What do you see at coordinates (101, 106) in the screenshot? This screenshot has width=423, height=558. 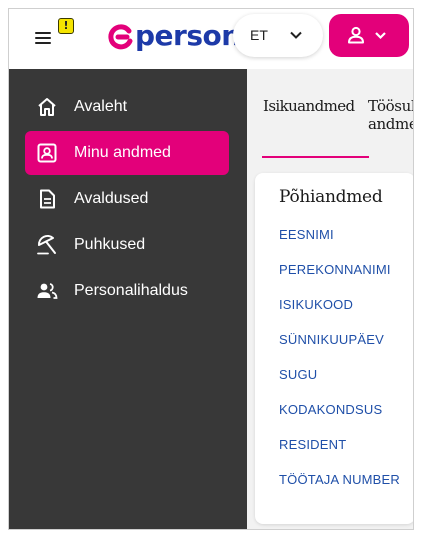 I see `sidebar-item-label: Avaleht` at bounding box center [101, 106].